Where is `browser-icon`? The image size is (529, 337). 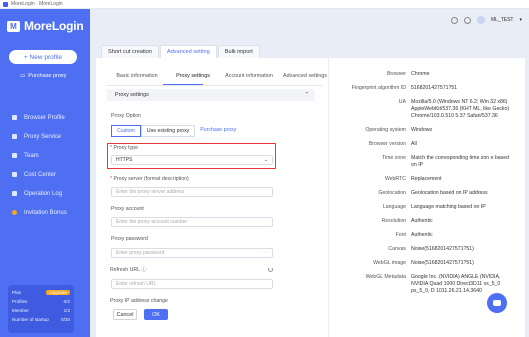
browser-icon is located at coordinates (14, 117).